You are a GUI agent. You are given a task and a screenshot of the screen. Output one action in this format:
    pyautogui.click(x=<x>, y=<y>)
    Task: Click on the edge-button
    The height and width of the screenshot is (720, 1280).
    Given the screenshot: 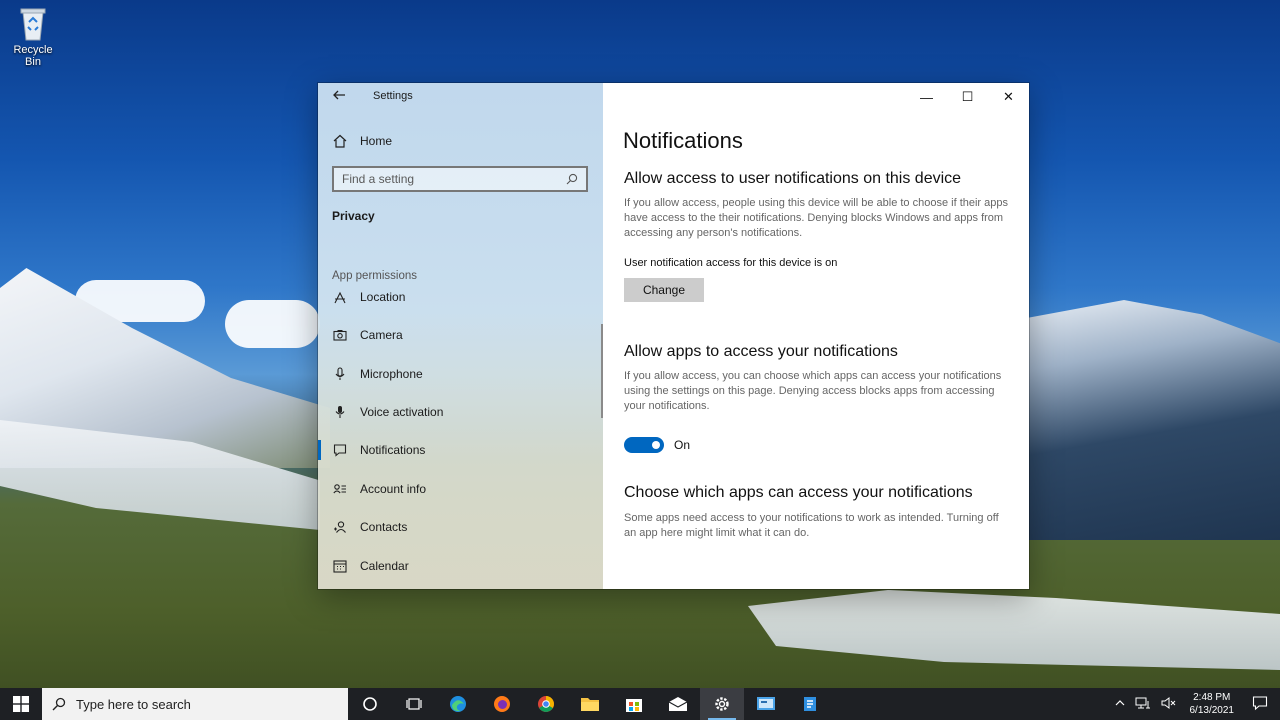 What is the action you would take?
    pyautogui.click(x=458, y=704)
    